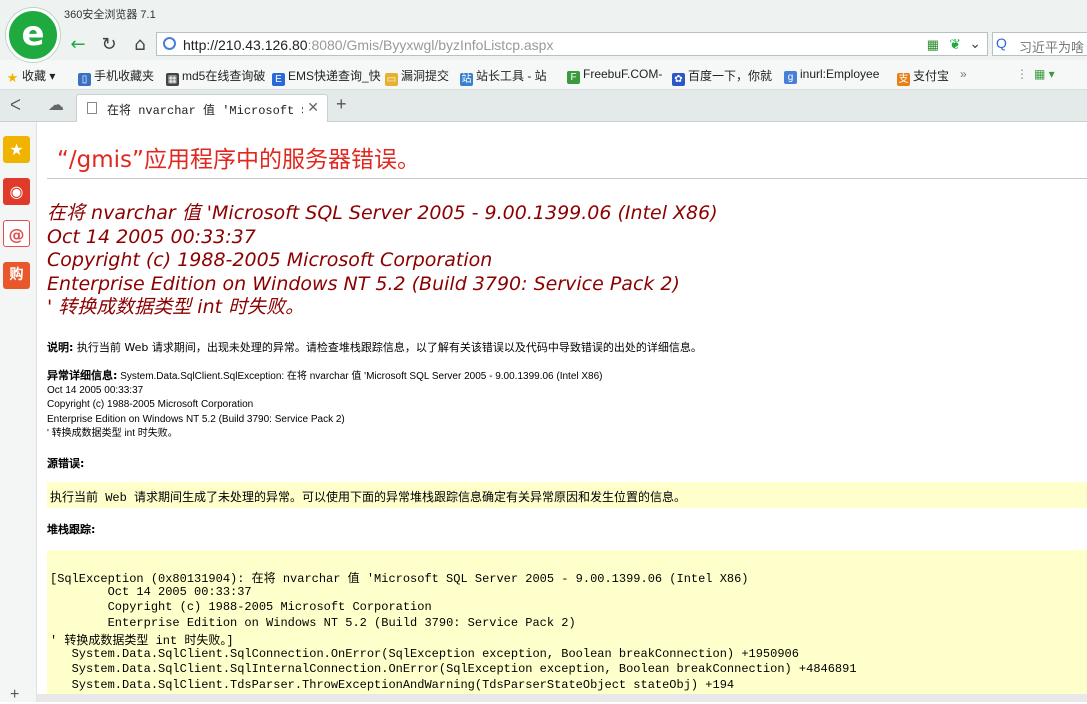  I want to click on title-divider, so click(567, 178).